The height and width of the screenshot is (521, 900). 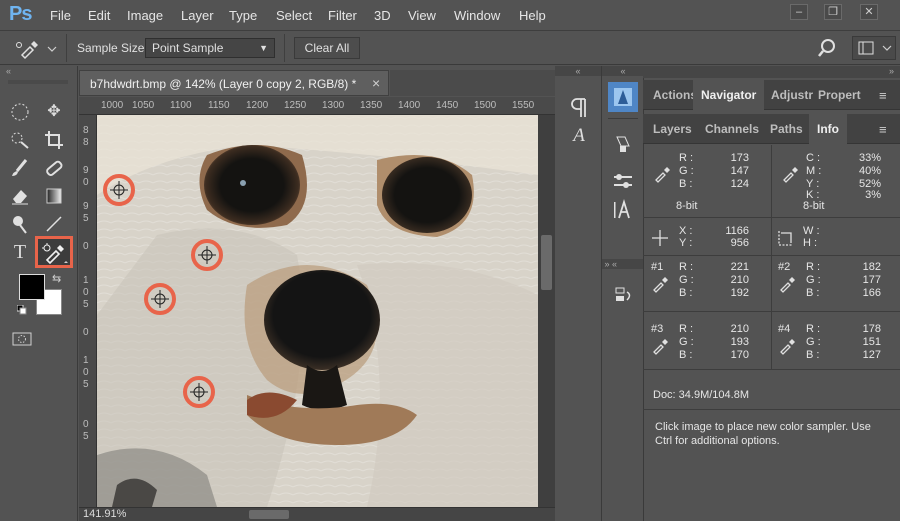 I want to click on brush-icon, so click(x=20, y=168).